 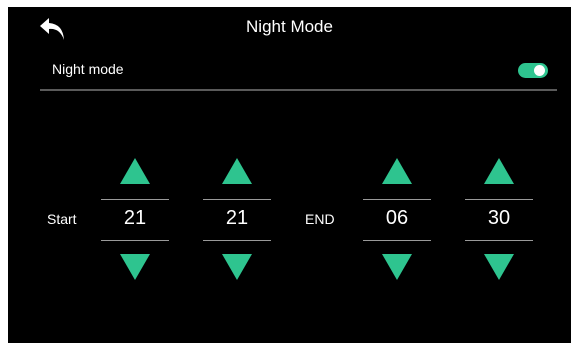 I want to click on end-minute-increment-button, so click(x=499, y=171).